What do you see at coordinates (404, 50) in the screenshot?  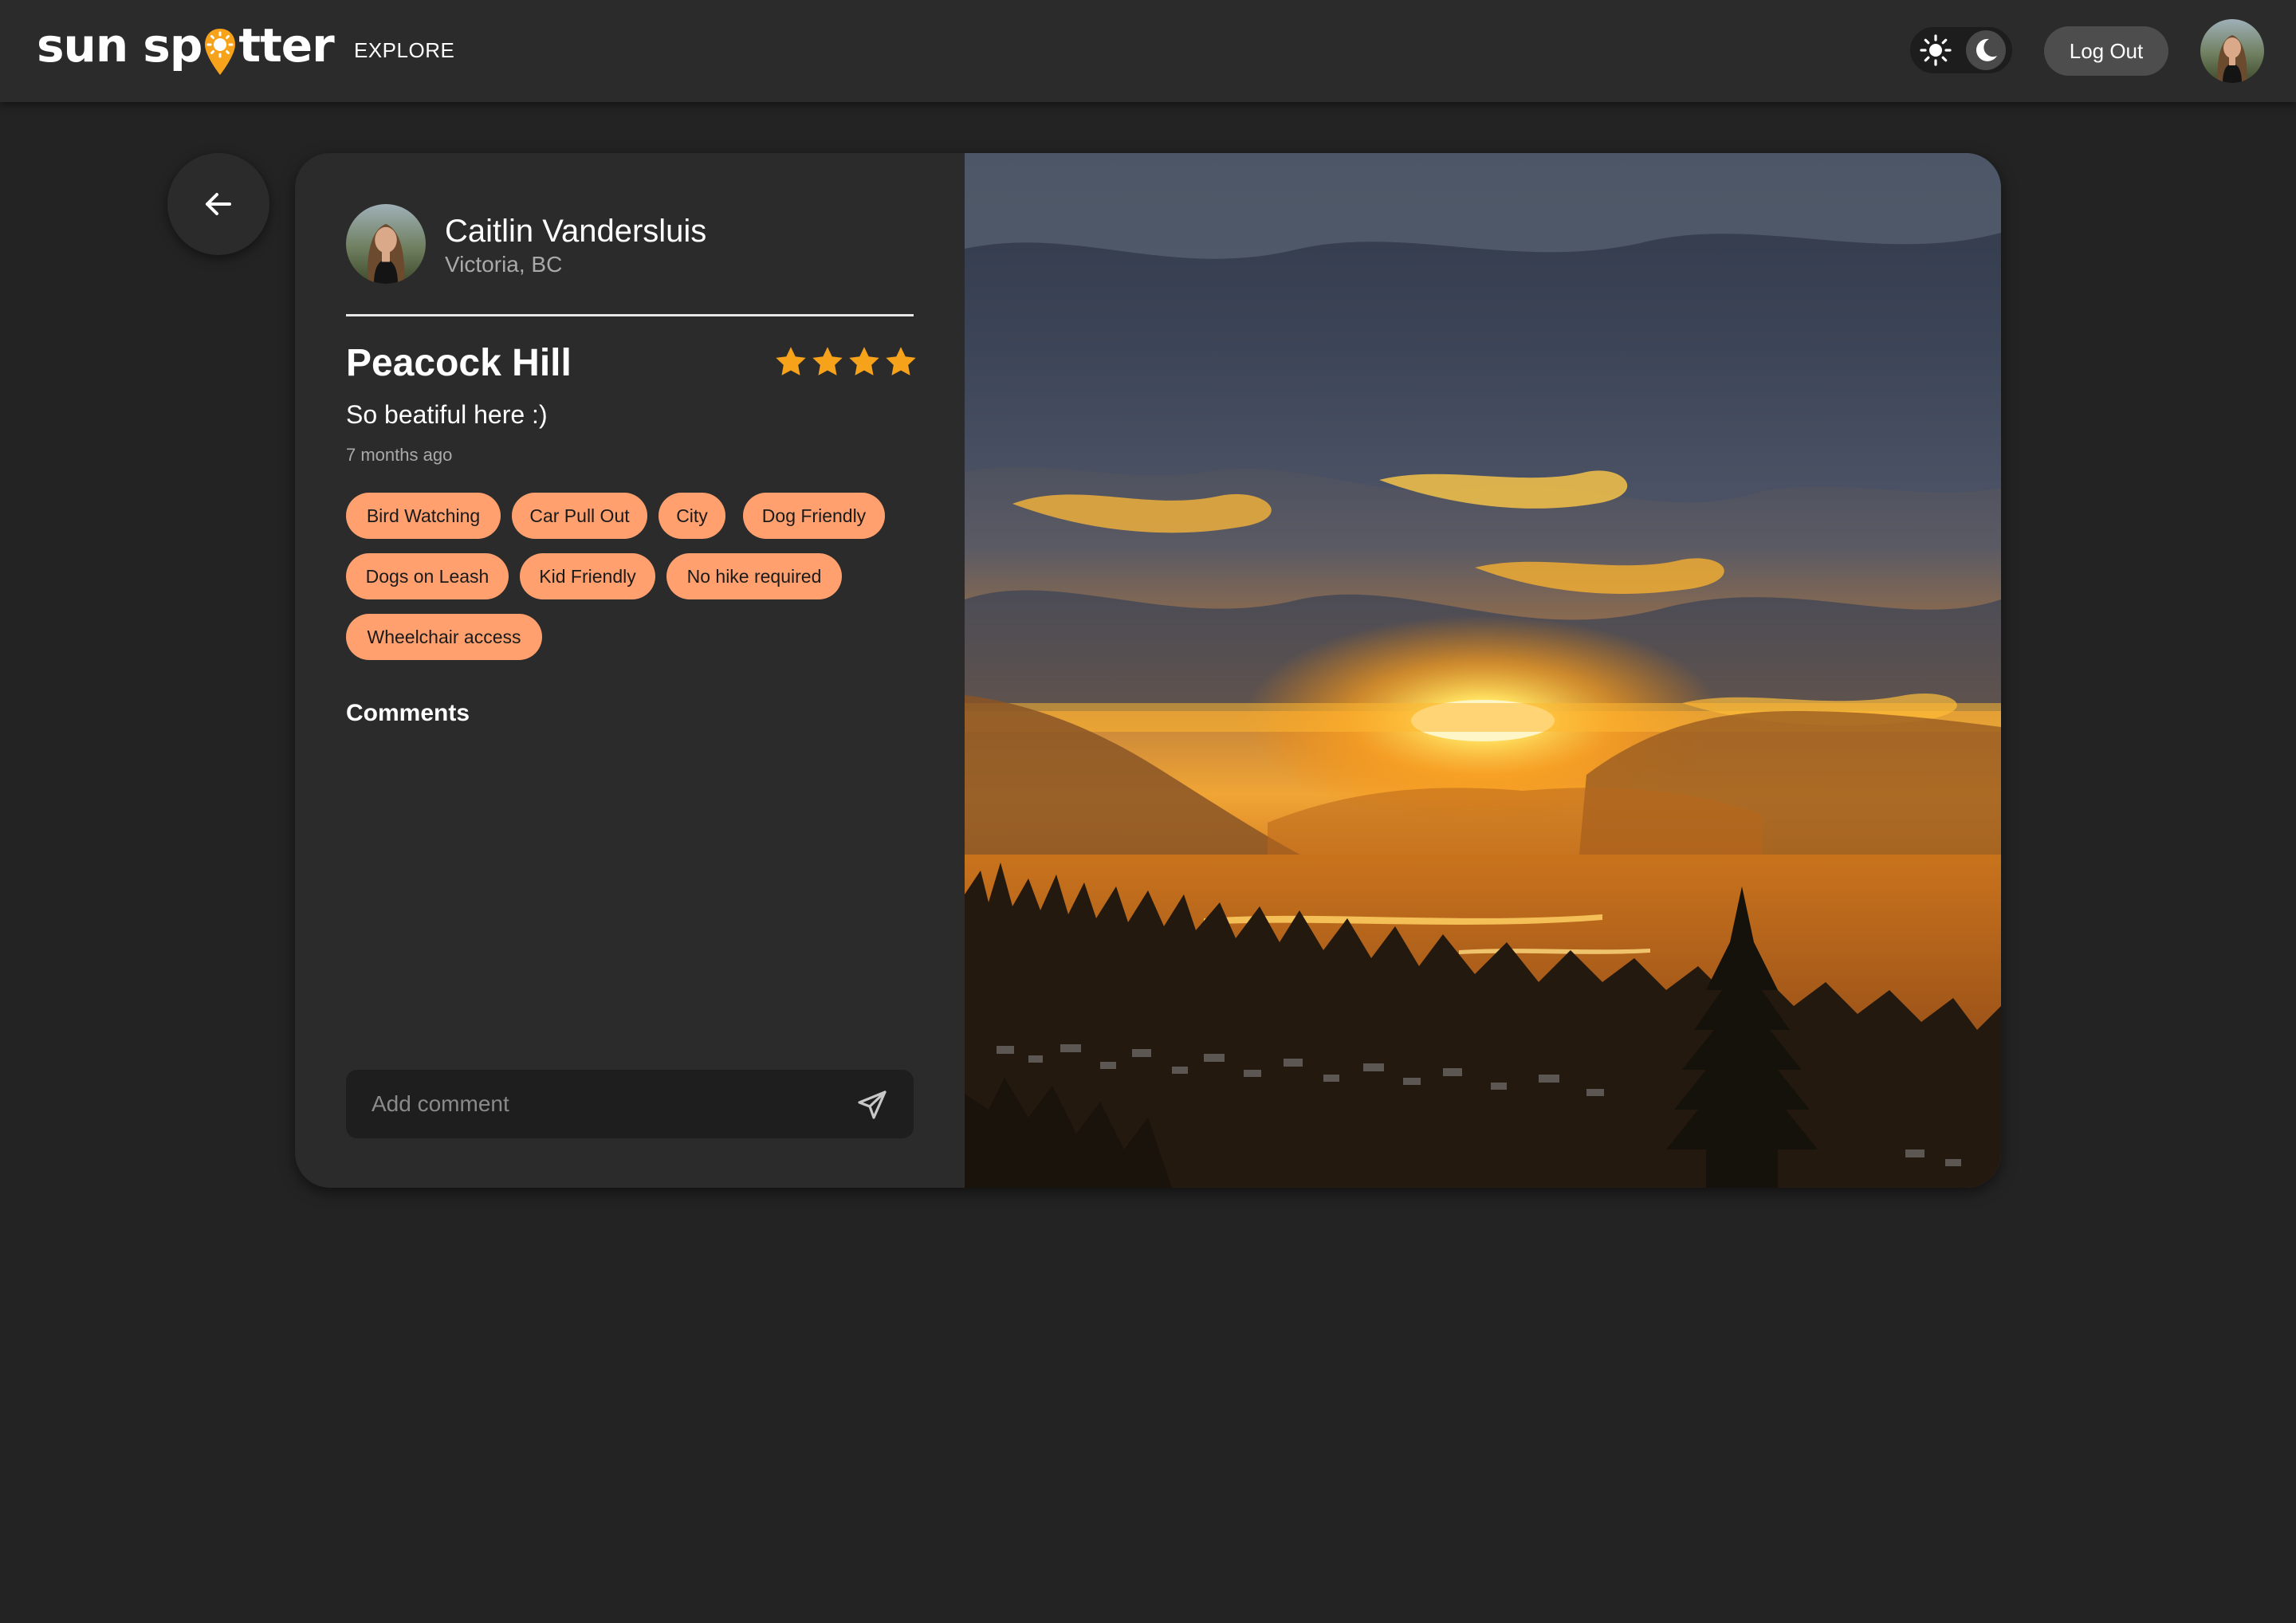 I see `nav-explore-link: EXPLORE` at bounding box center [404, 50].